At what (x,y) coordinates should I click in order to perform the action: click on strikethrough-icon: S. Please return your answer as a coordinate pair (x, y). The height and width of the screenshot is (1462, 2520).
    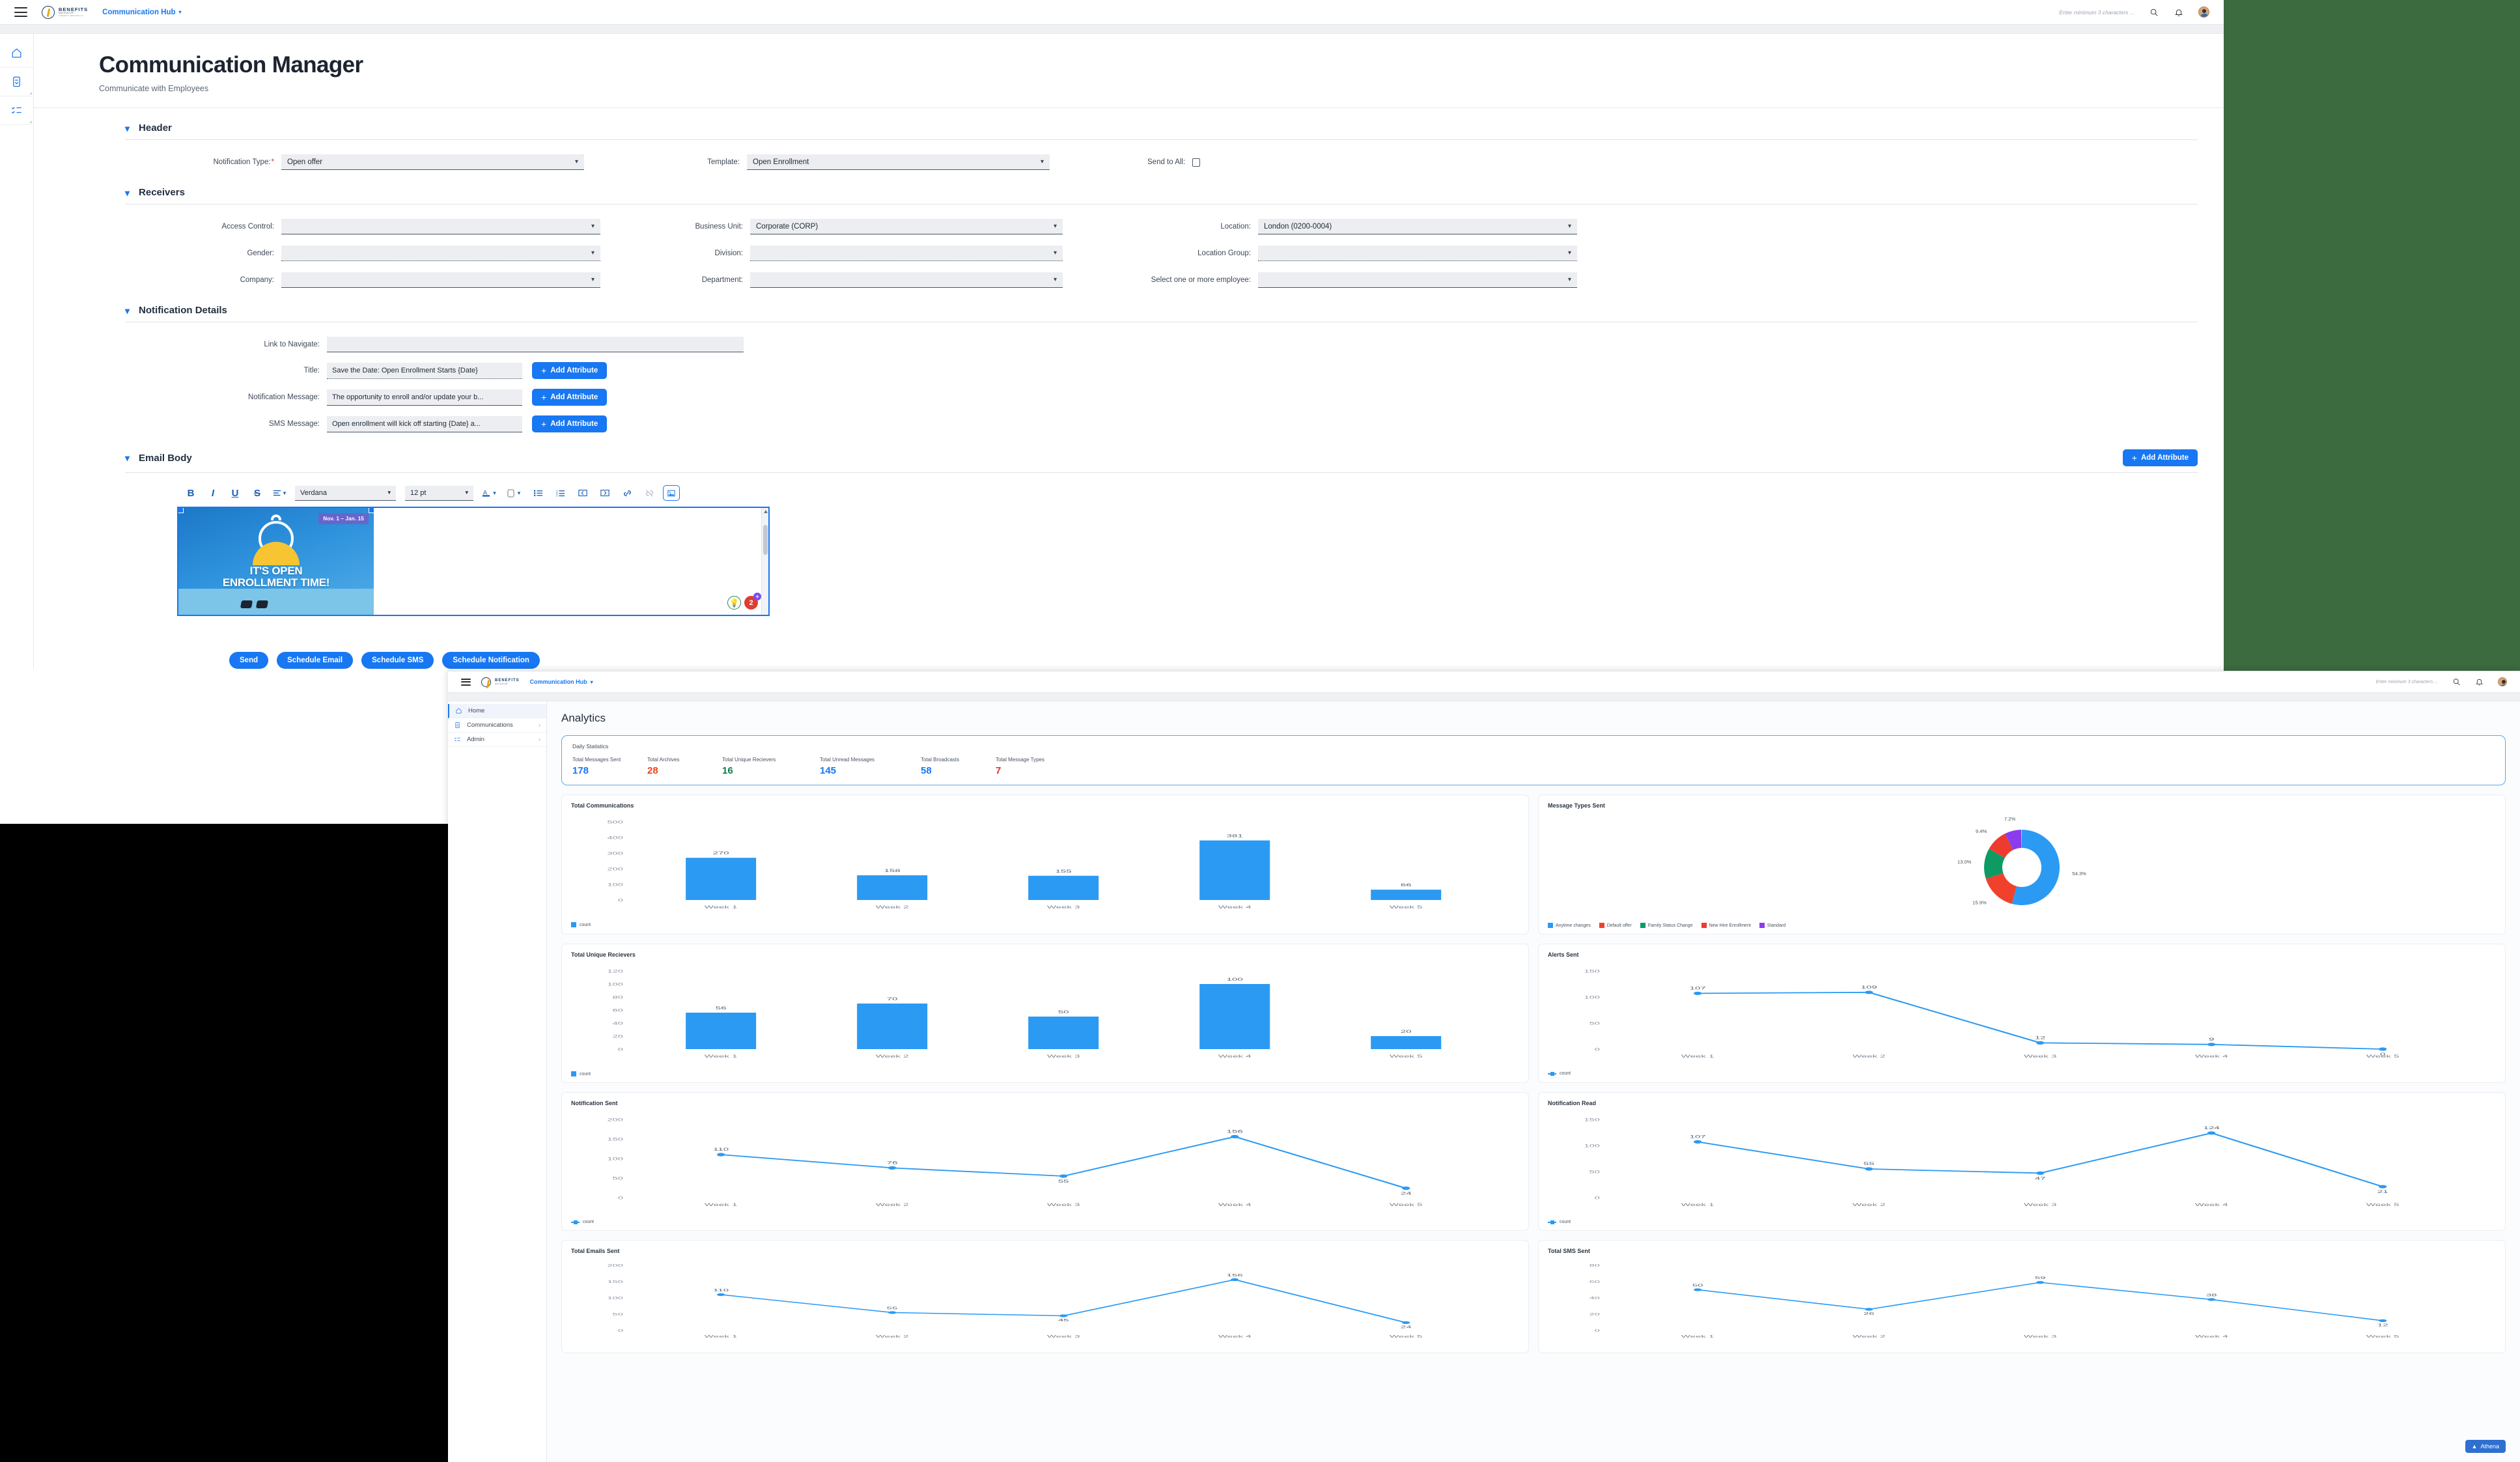
    Looking at the image, I should click on (257, 493).